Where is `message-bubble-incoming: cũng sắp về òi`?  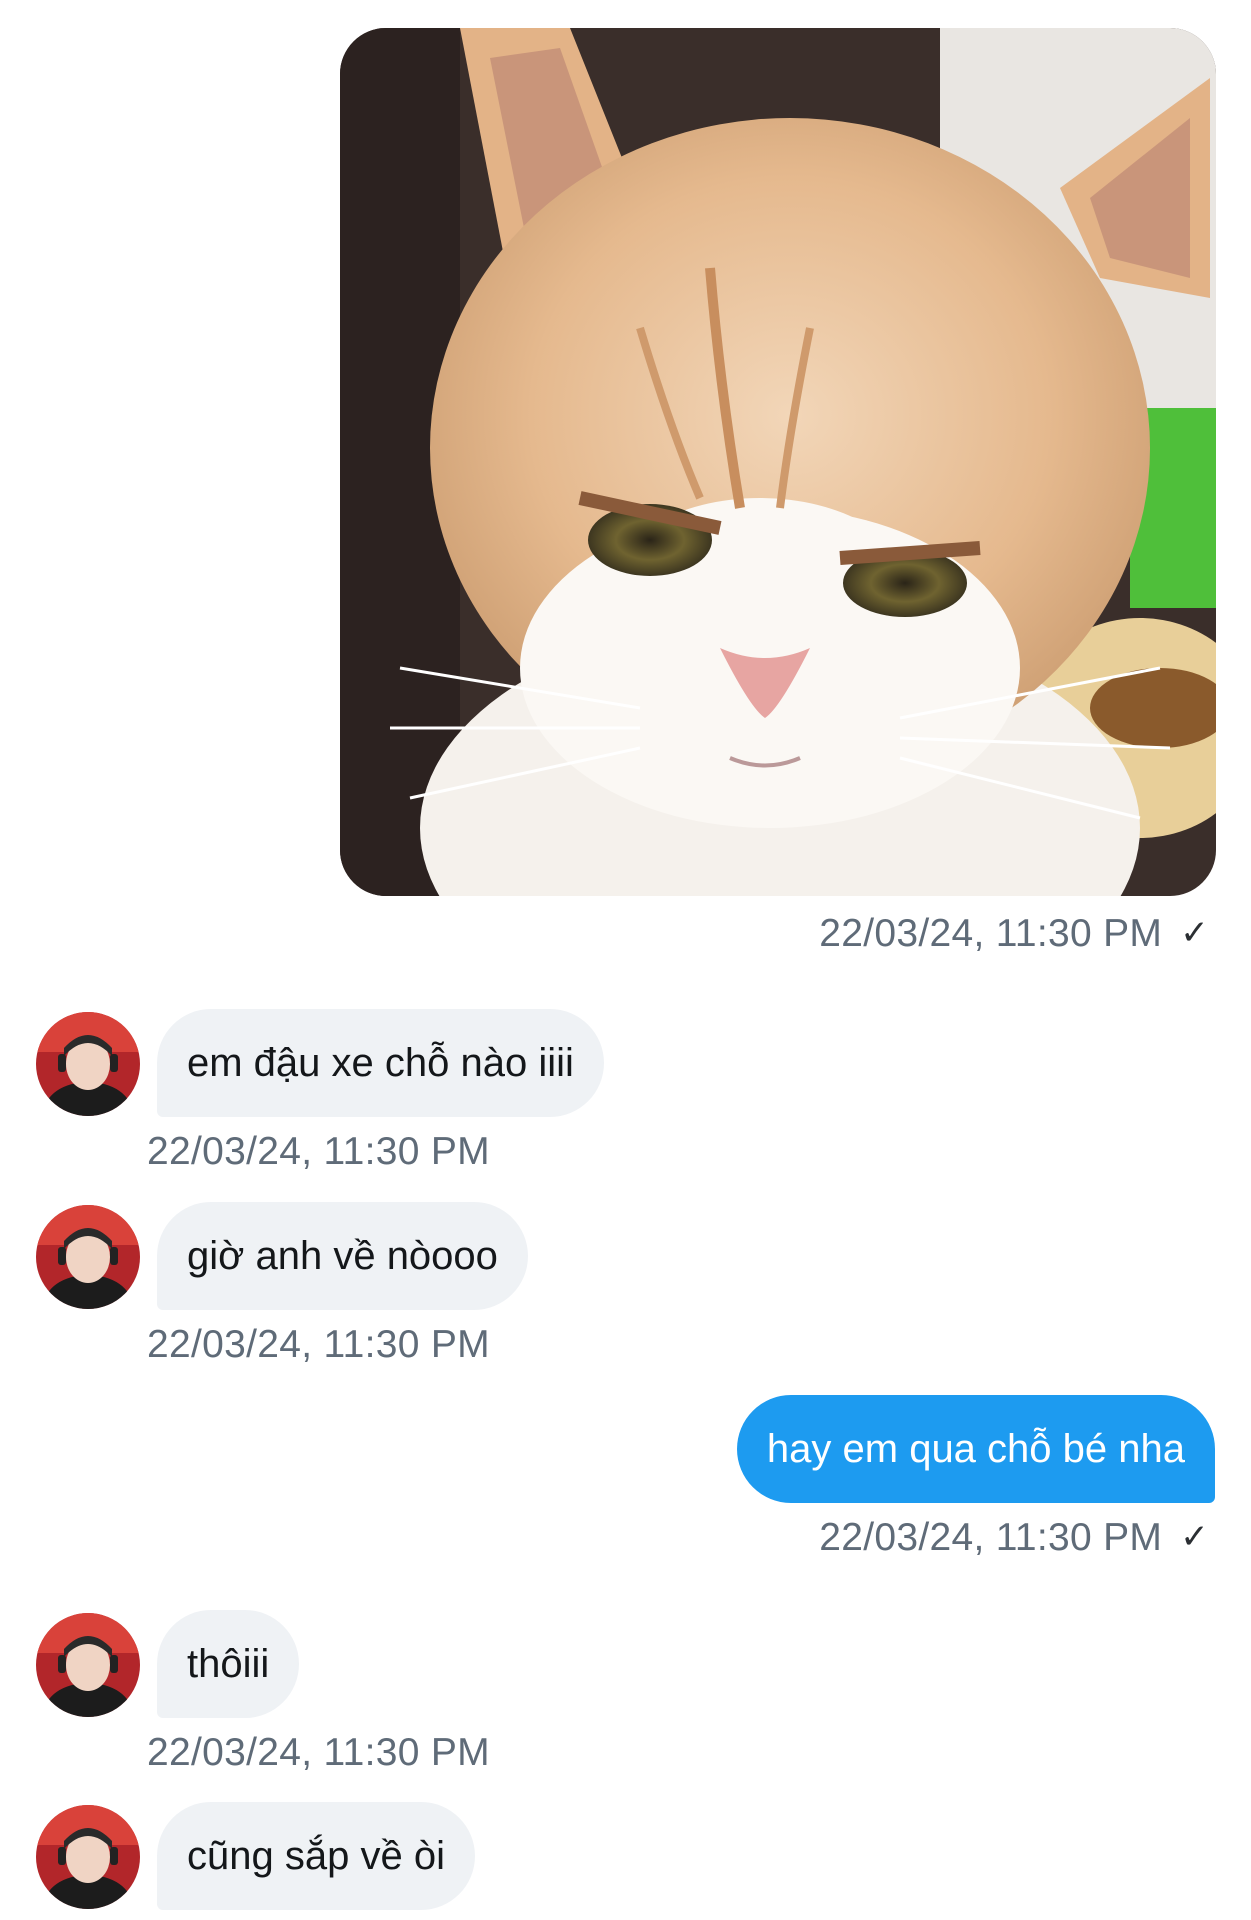 message-bubble-incoming: cũng sắp về òi is located at coordinates (316, 1856).